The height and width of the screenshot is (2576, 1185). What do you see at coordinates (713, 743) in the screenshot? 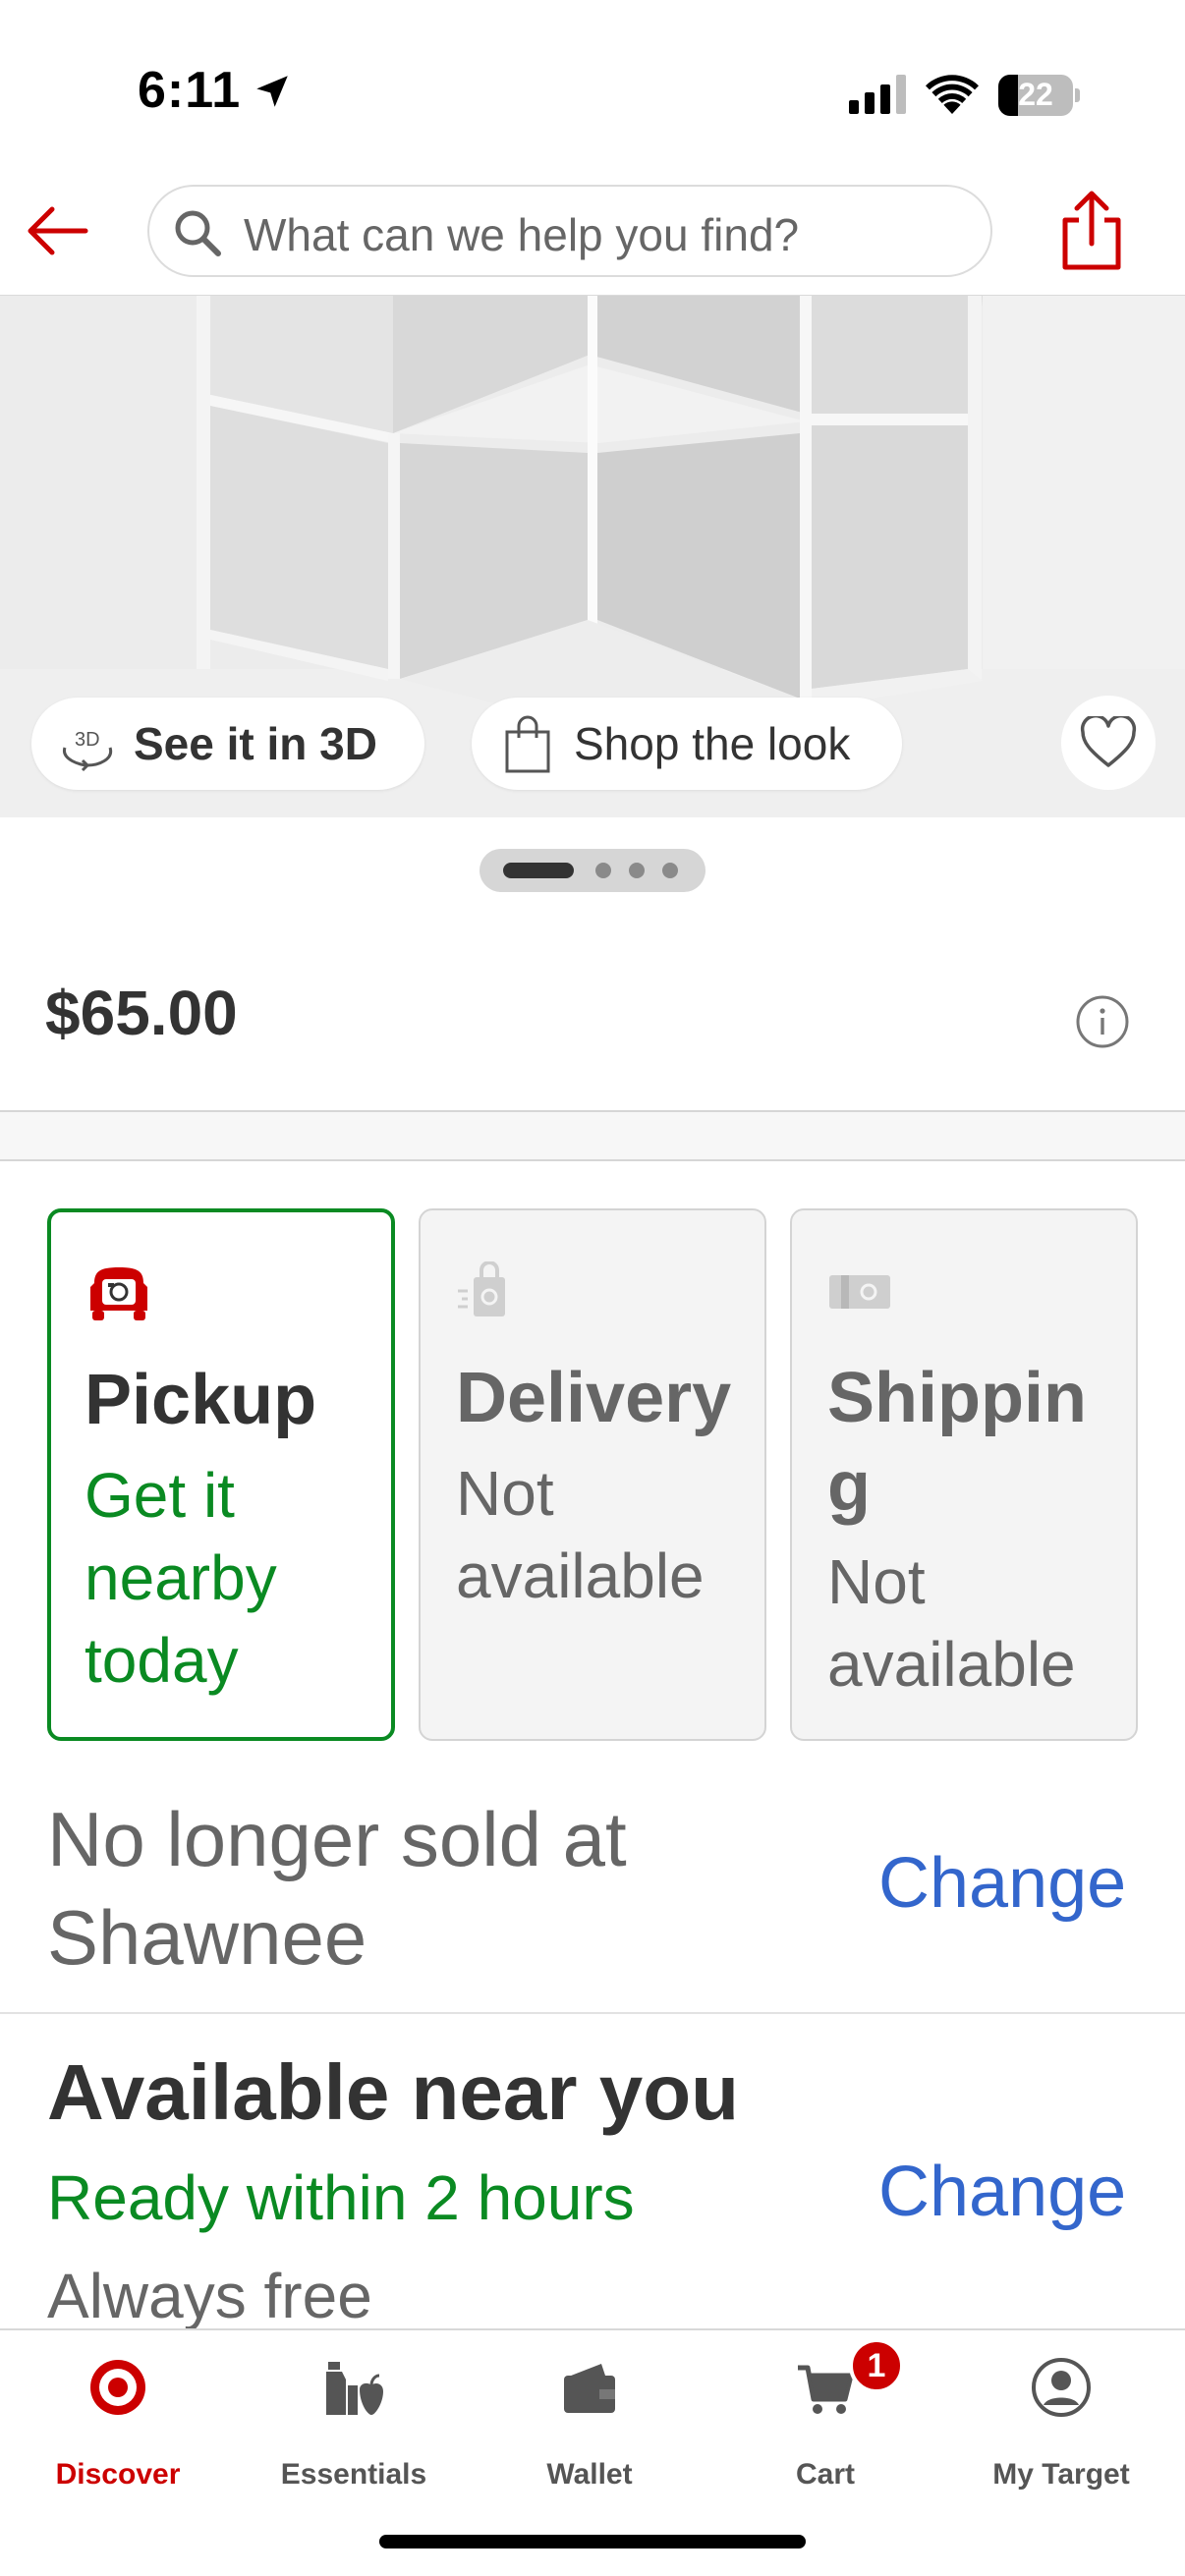
I see `shop-the-look-label: Shop the look` at bounding box center [713, 743].